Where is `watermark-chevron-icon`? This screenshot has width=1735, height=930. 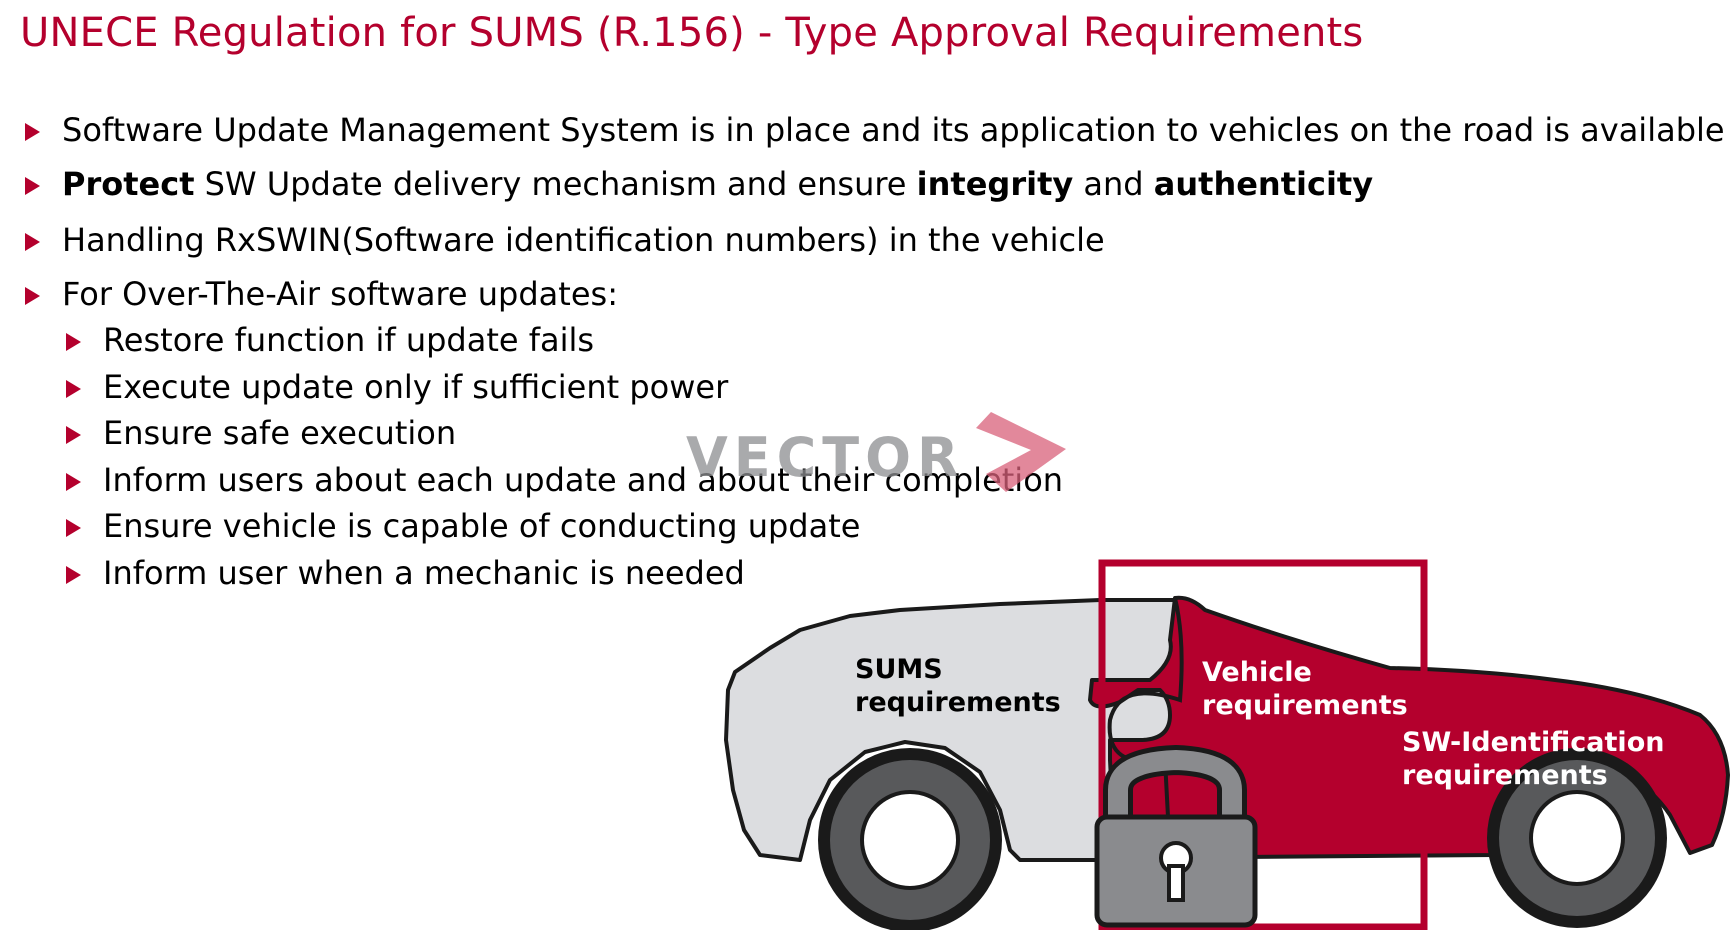
watermark-chevron-icon is located at coordinates (1021, 452).